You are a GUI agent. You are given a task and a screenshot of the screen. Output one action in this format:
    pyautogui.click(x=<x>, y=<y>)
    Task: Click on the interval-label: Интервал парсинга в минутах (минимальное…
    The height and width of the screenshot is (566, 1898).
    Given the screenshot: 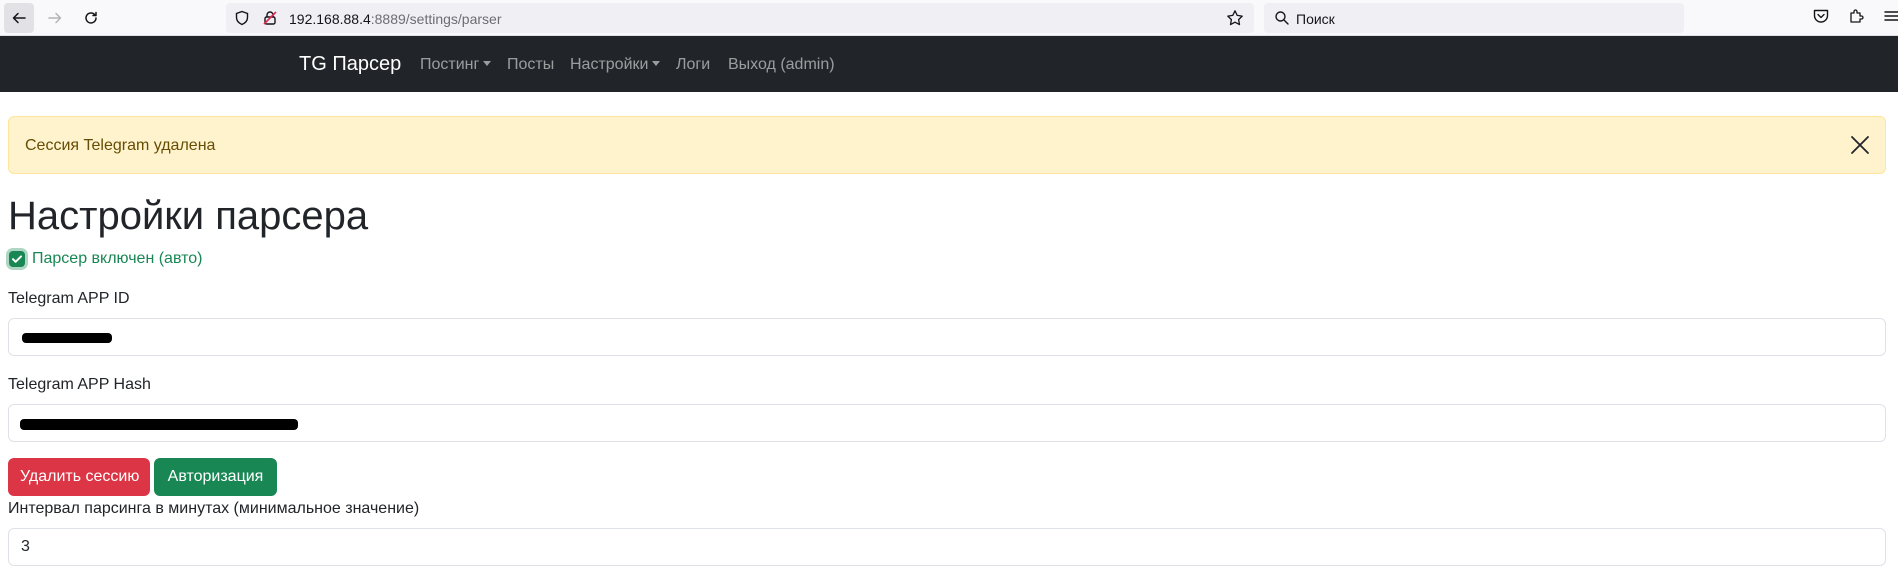 What is the action you would take?
    pyautogui.click(x=214, y=508)
    